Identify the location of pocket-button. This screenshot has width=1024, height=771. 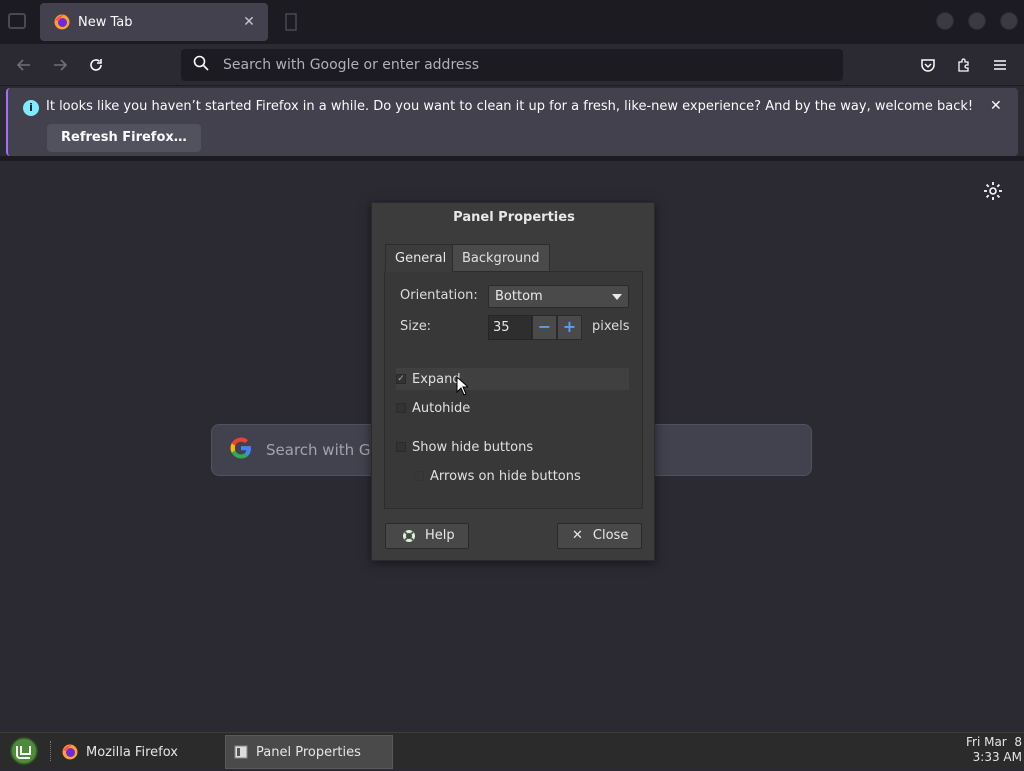
(928, 65).